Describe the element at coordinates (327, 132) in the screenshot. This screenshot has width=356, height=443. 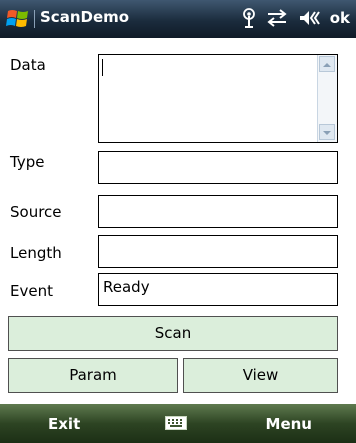
I see `scroll-down-arrow-icon` at that location.